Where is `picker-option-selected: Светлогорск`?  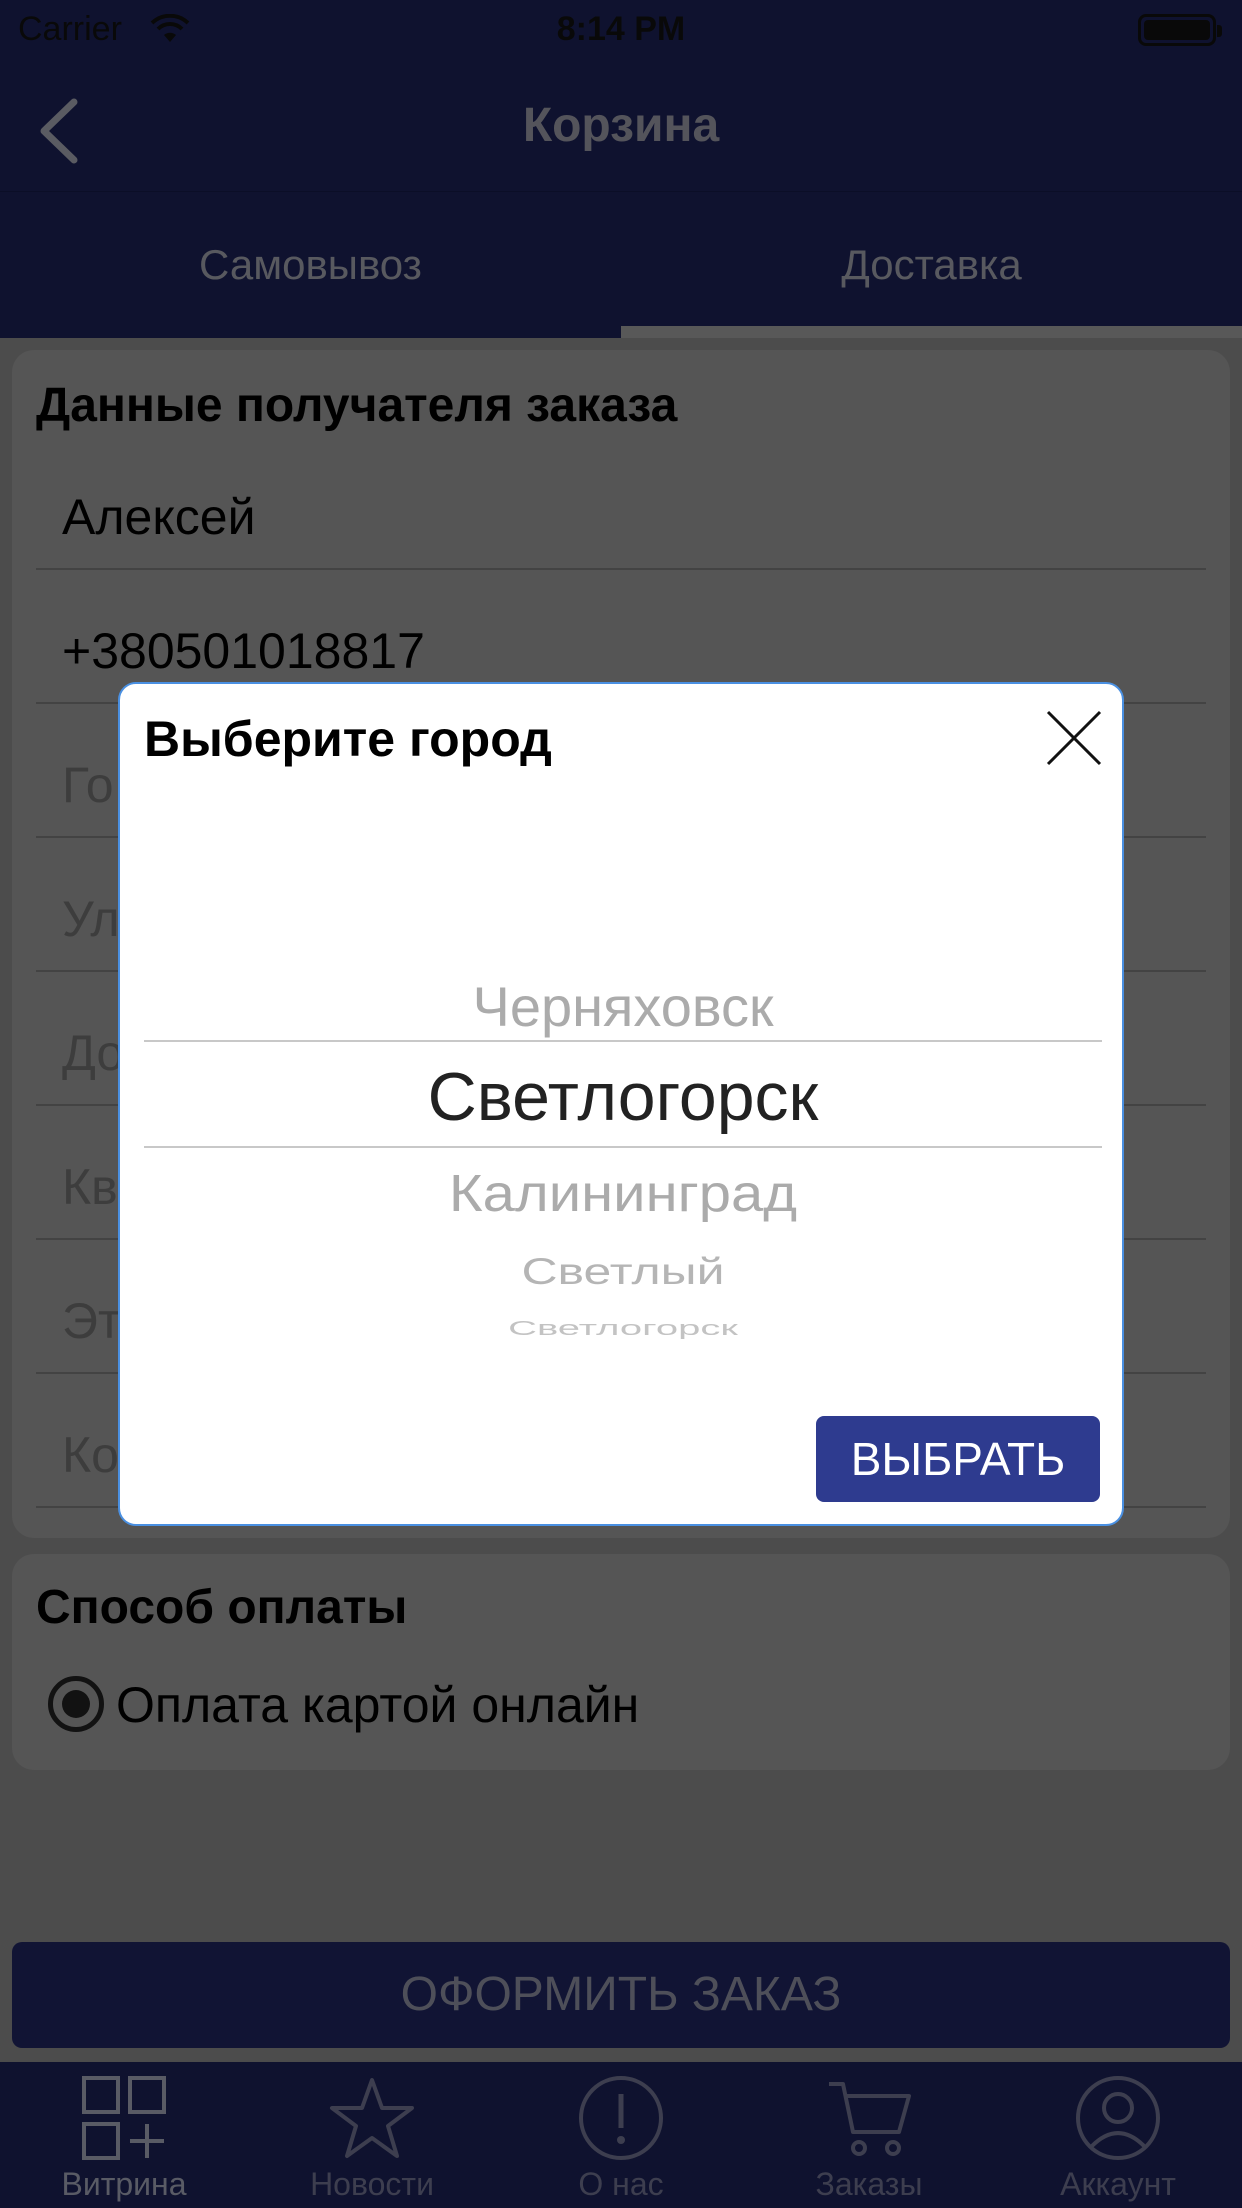 picker-option-selected: Светлогорск is located at coordinates (623, 1097).